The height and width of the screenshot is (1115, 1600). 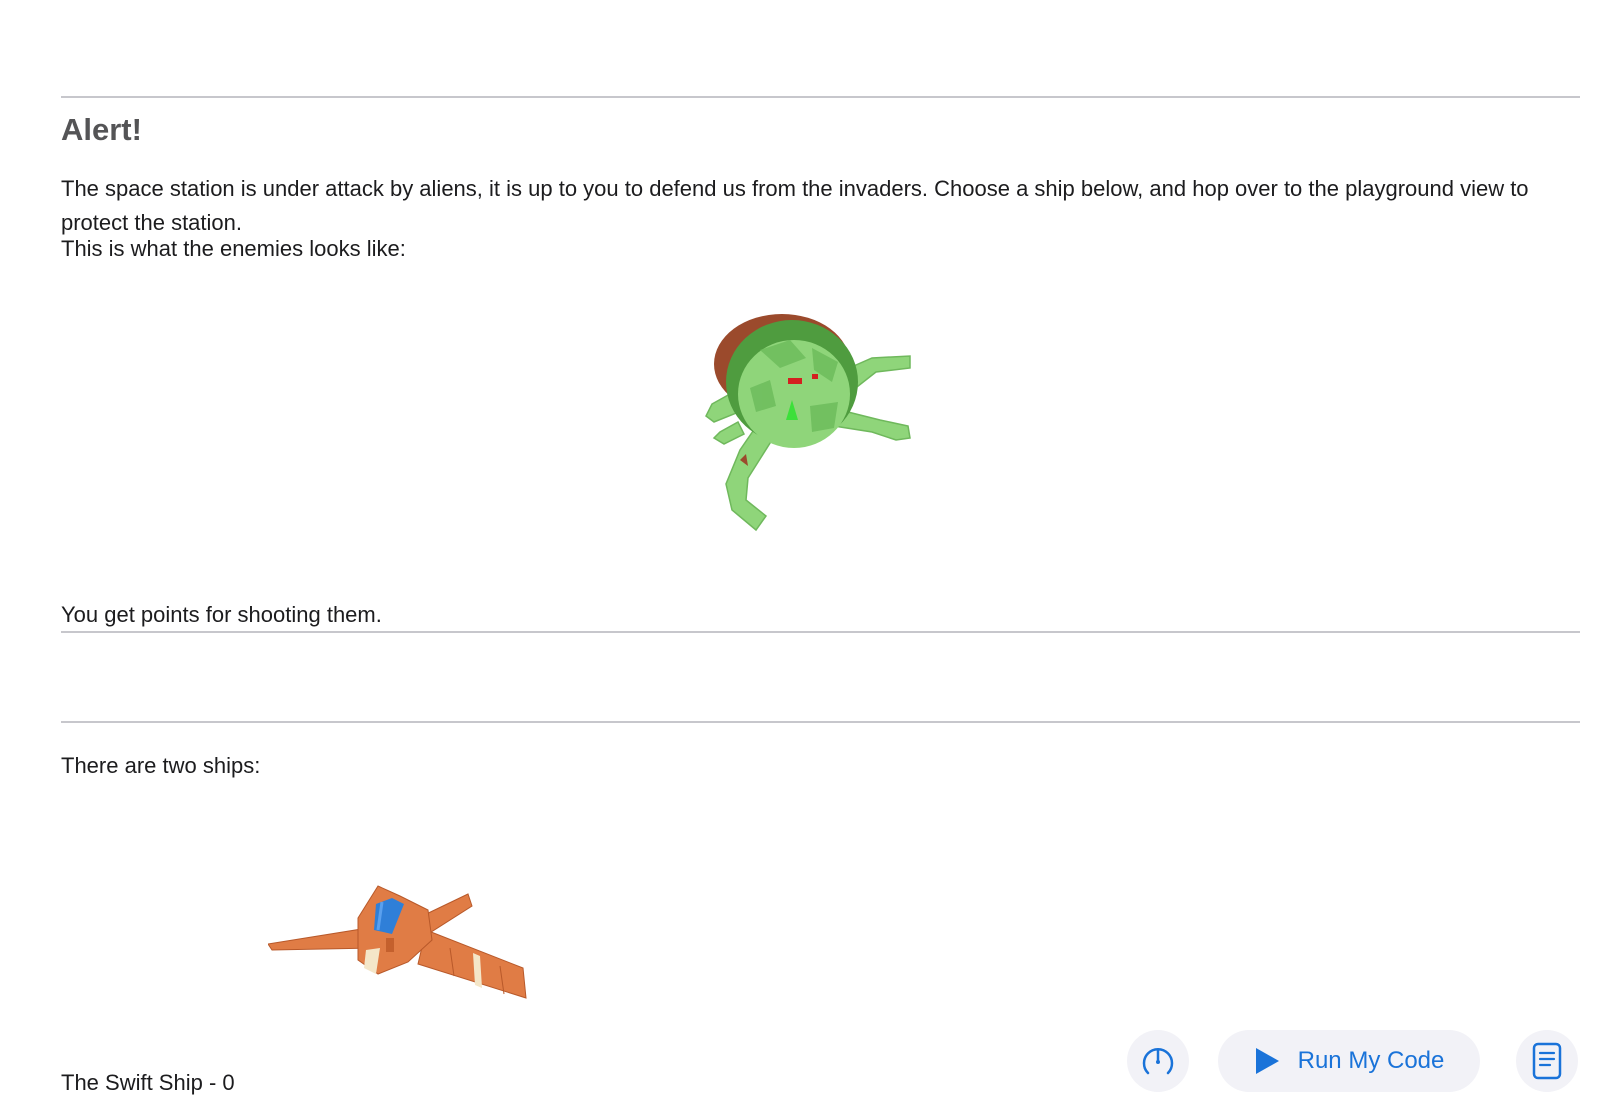 What do you see at coordinates (101, 129) in the screenshot?
I see `page-title: Alert!` at bounding box center [101, 129].